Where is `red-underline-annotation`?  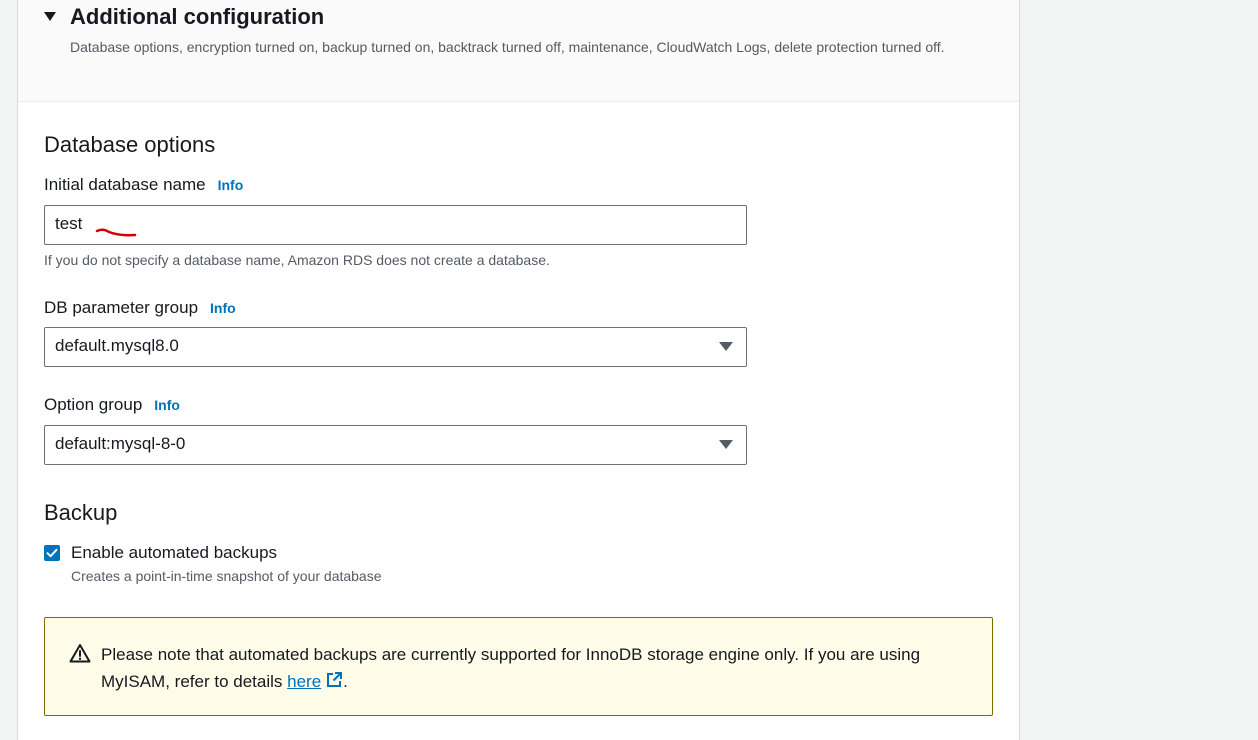
red-underline-annotation is located at coordinates (116, 232).